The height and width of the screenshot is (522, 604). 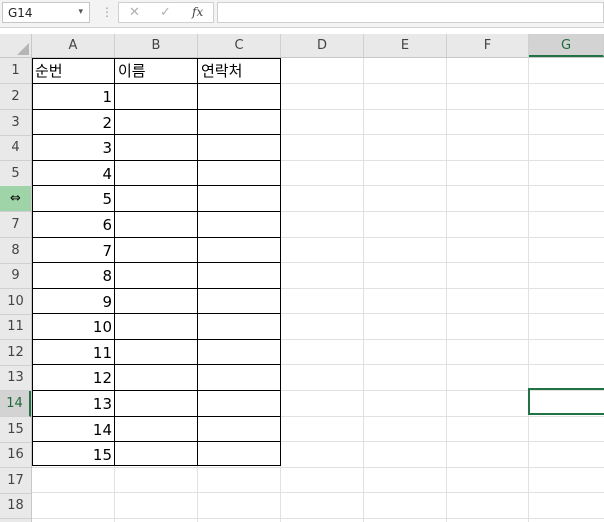 What do you see at coordinates (15, 276) in the screenshot?
I see `row-header-9: 9` at bounding box center [15, 276].